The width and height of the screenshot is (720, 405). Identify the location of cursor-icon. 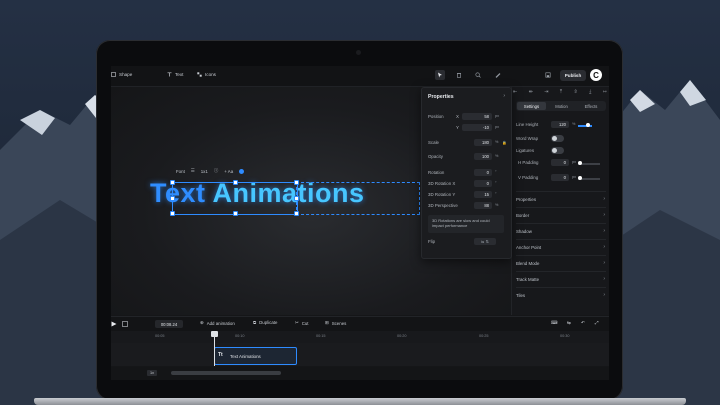
(440, 75).